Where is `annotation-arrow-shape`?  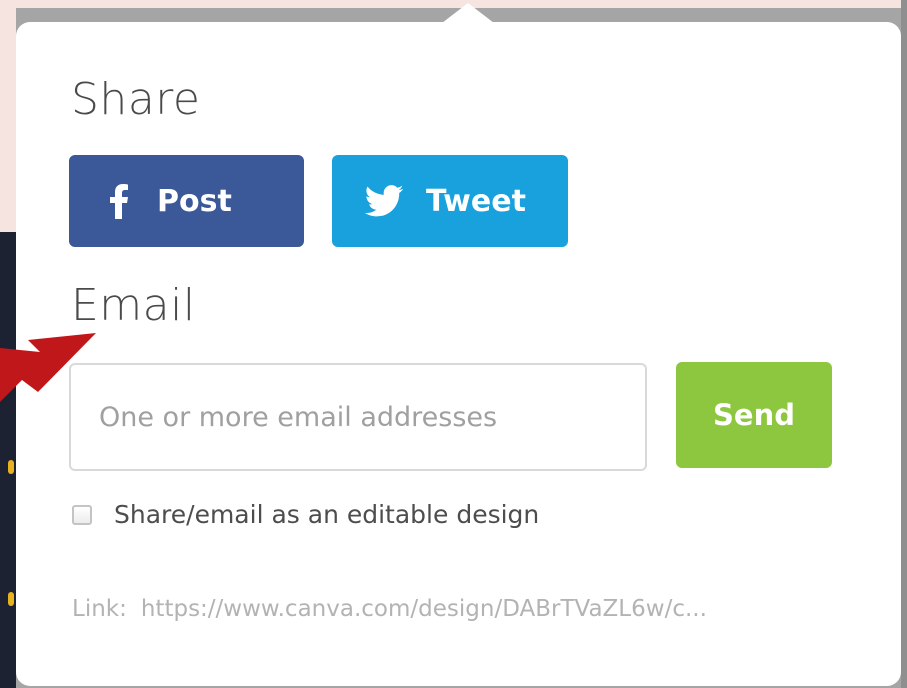 annotation-arrow-shape is located at coordinates (48, 367).